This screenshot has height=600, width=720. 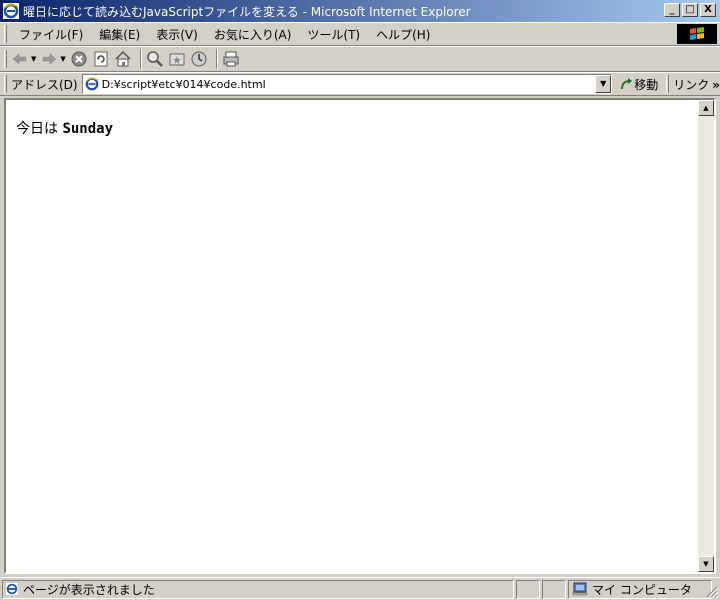 I want to click on favorites-button, so click(x=177, y=59).